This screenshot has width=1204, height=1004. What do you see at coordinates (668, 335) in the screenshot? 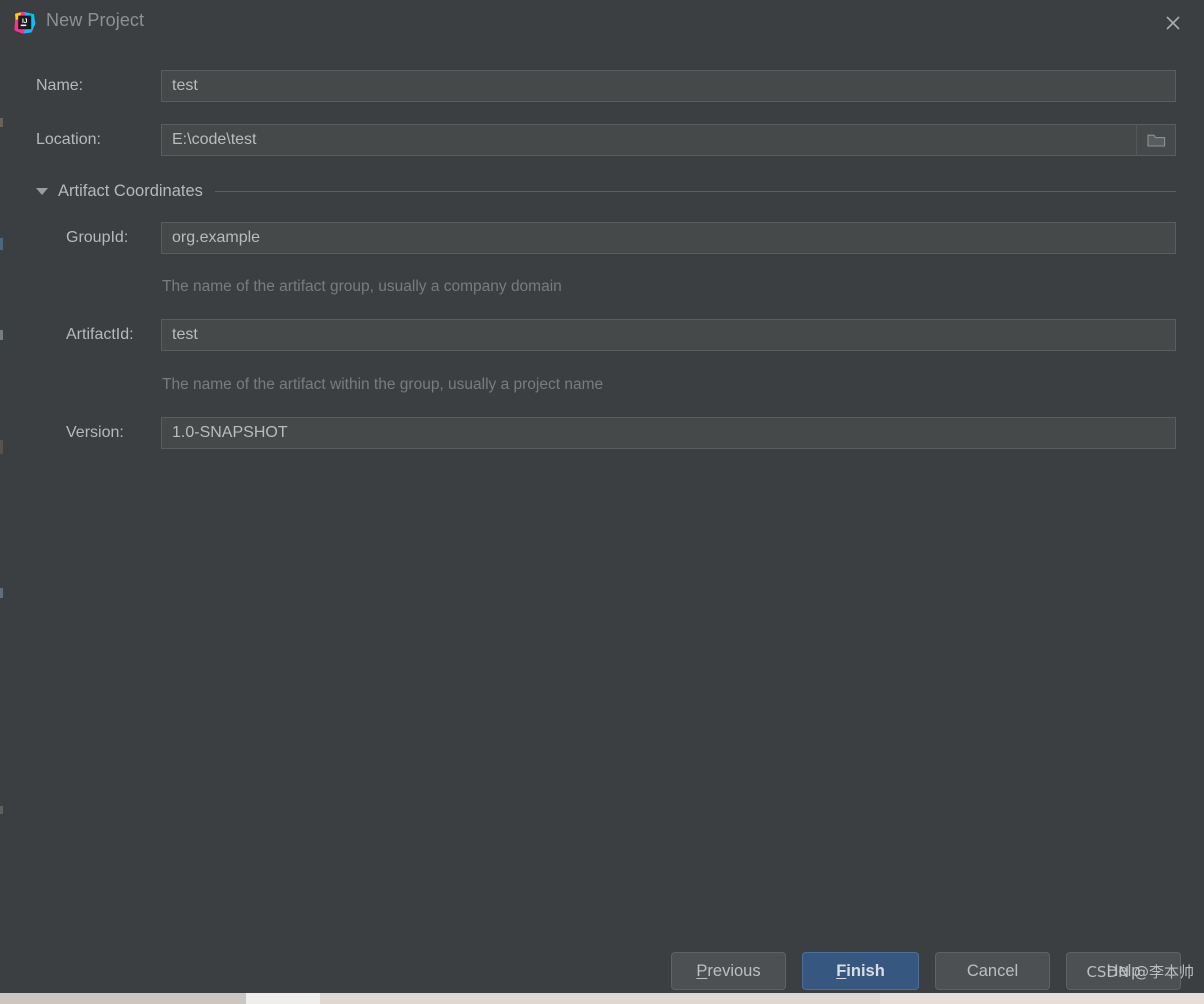
I see `artifactid-input: test` at bounding box center [668, 335].